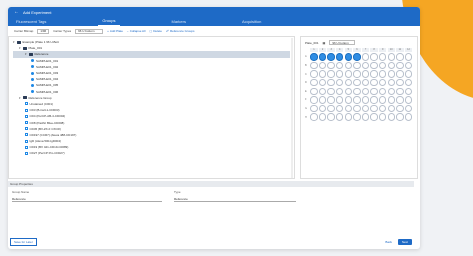  What do you see at coordinates (136, 31) in the screenshot?
I see `collapse-all-button: − Collapse All` at bounding box center [136, 31].